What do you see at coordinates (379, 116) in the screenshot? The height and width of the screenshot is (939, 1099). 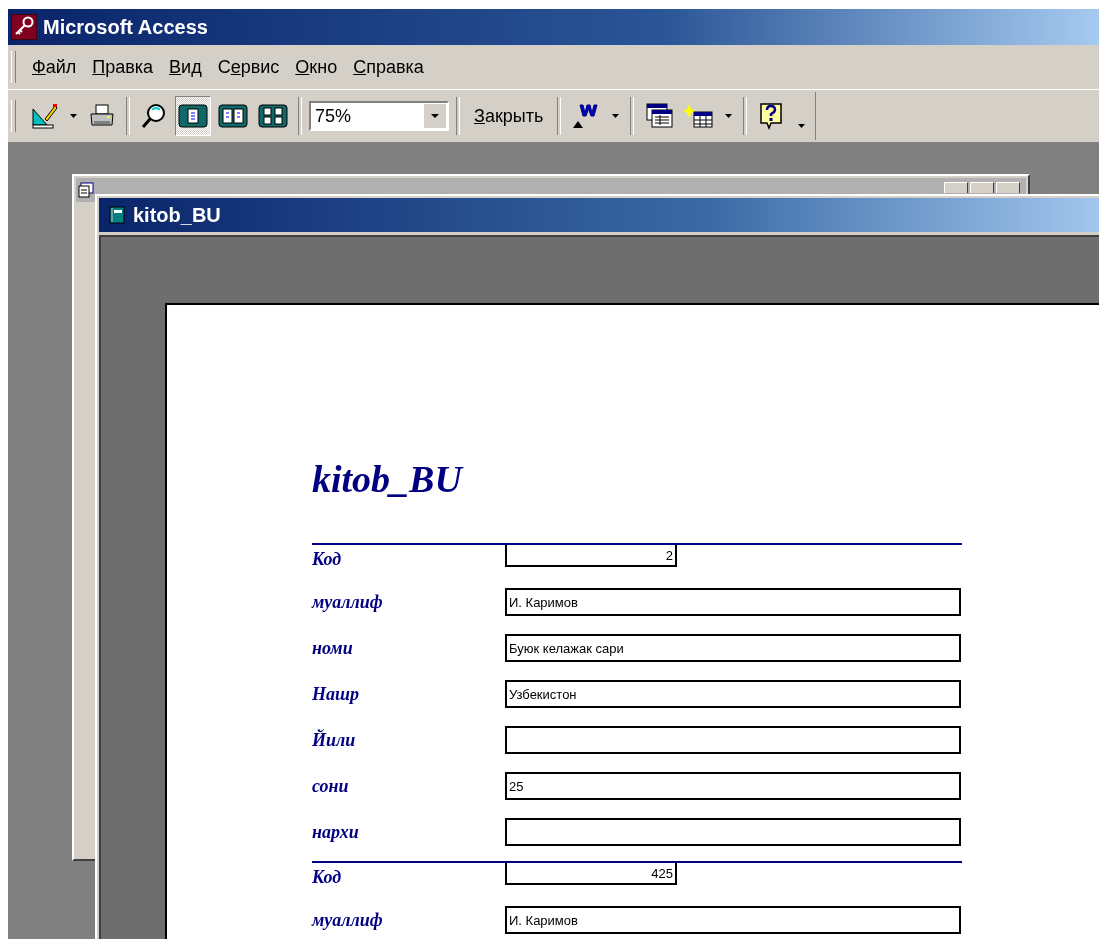 I see `zoom-combo-box: 75%` at bounding box center [379, 116].